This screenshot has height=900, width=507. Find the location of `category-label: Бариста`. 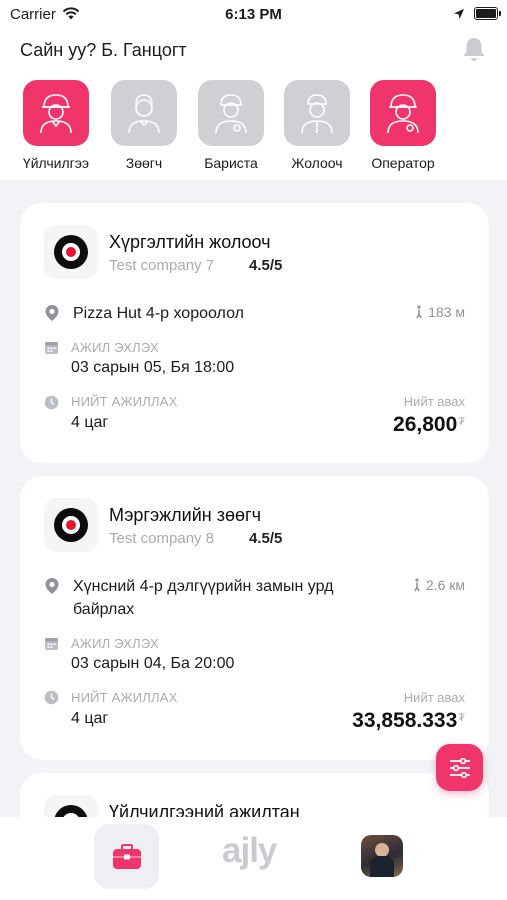

category-label: Бариста is located at coordinates (231, 163).